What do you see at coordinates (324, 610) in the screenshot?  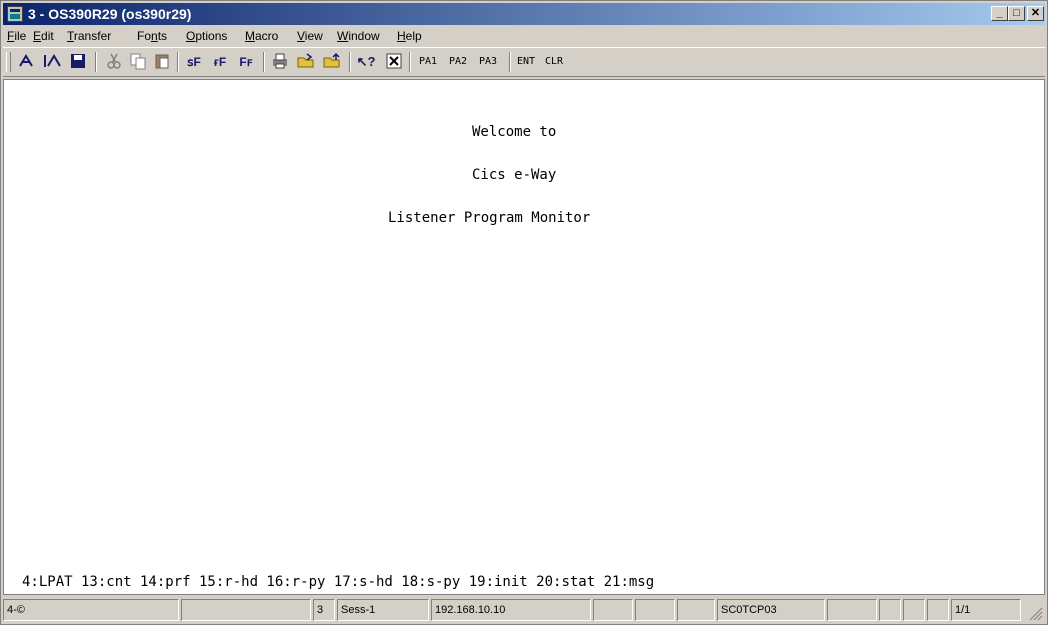 I see `session-number: 3` at bounding box center [324, 610].